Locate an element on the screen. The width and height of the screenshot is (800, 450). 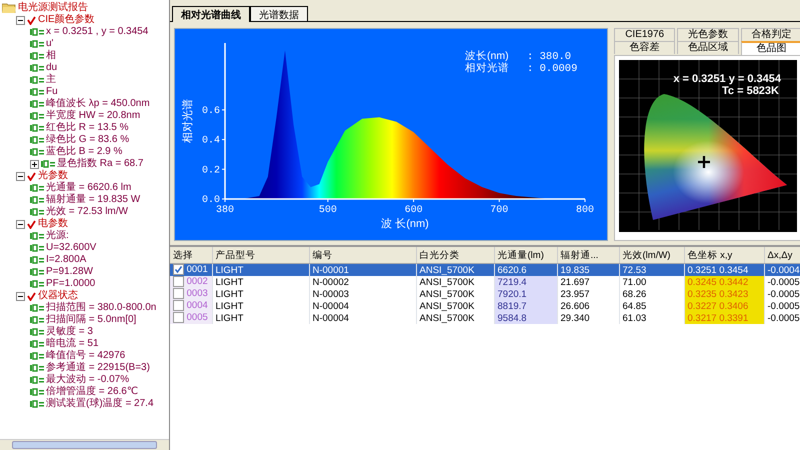
tree-item: u' is located at coordinates (50, 44).